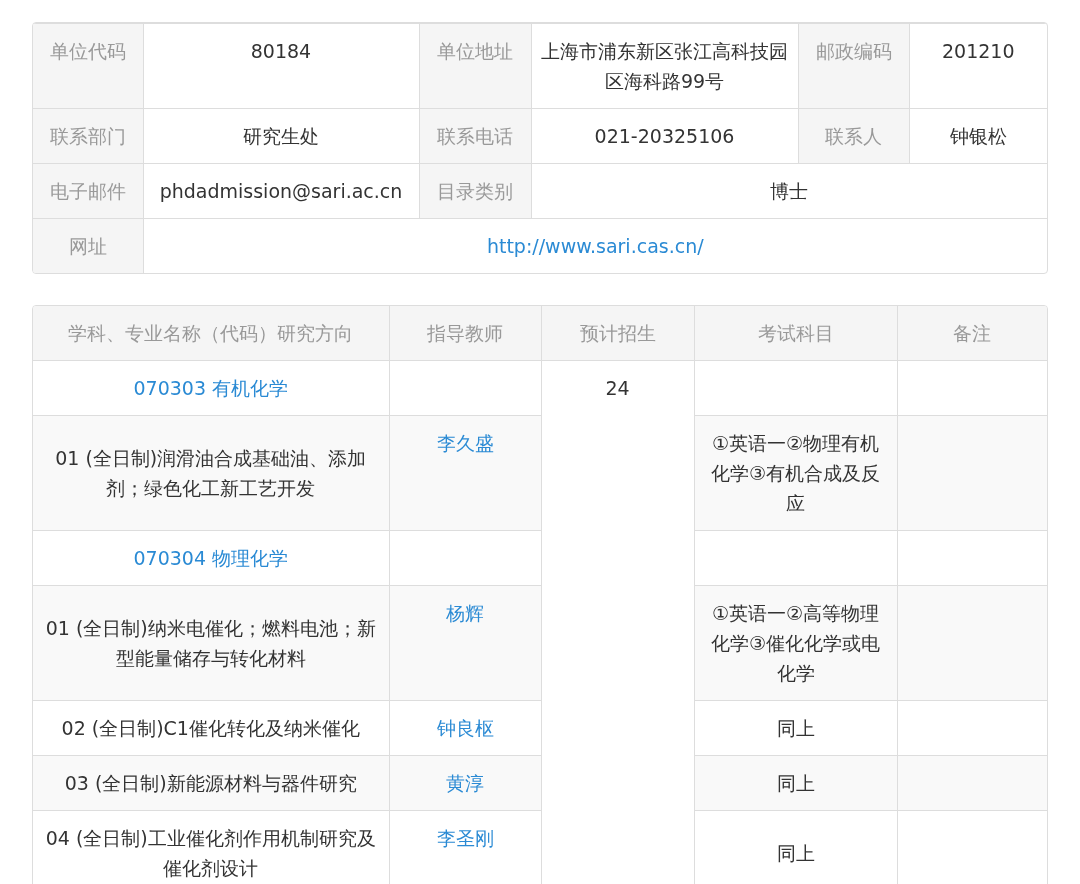 Image resolution: width=1080 pixels, height=884 pixels. What do you see at coordinates (281, 136) in the screenshot?
I see `info-value: 研究生处` at bounding box center [281, 136].